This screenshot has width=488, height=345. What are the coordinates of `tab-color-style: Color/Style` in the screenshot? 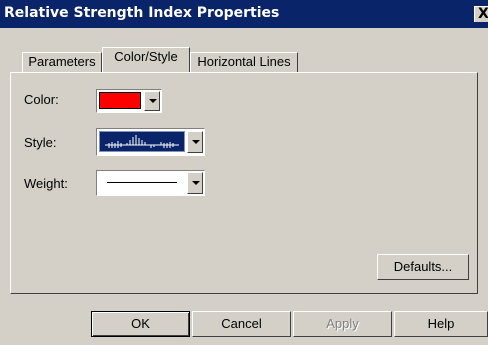 It's located at (146, 59).